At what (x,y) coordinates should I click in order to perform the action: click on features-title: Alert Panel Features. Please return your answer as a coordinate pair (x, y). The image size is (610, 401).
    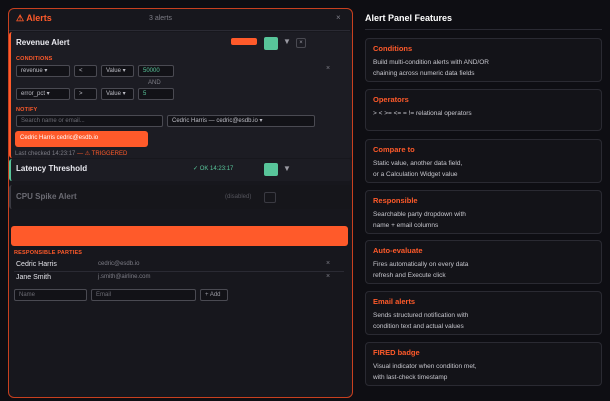
    Looking at the image, I should click on (409, 18).